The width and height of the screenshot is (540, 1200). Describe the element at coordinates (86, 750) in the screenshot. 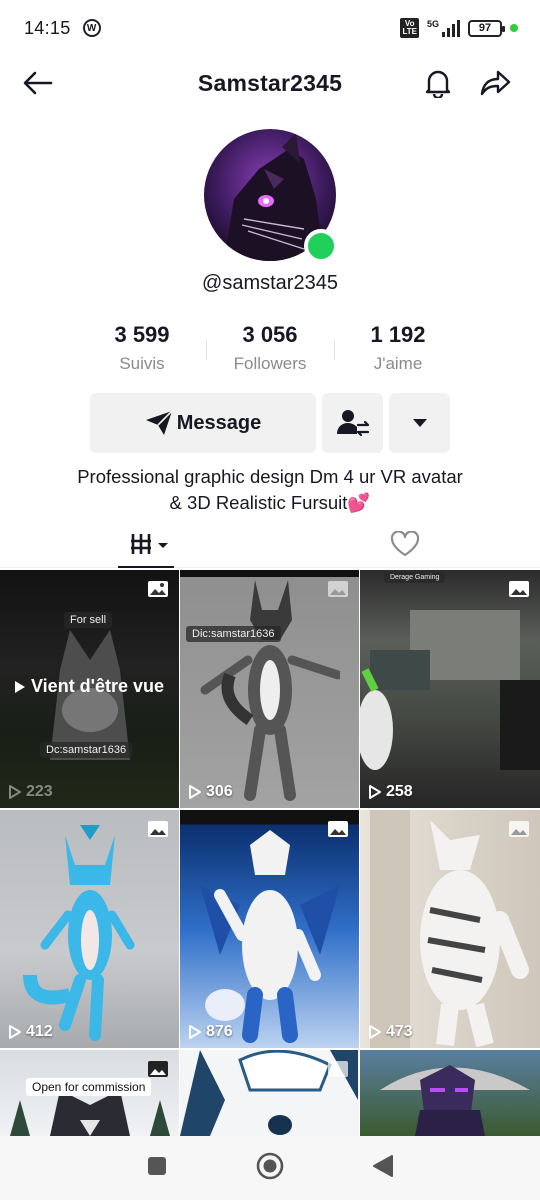

I see `tile-caption: Dc:samstar1636` at that location.